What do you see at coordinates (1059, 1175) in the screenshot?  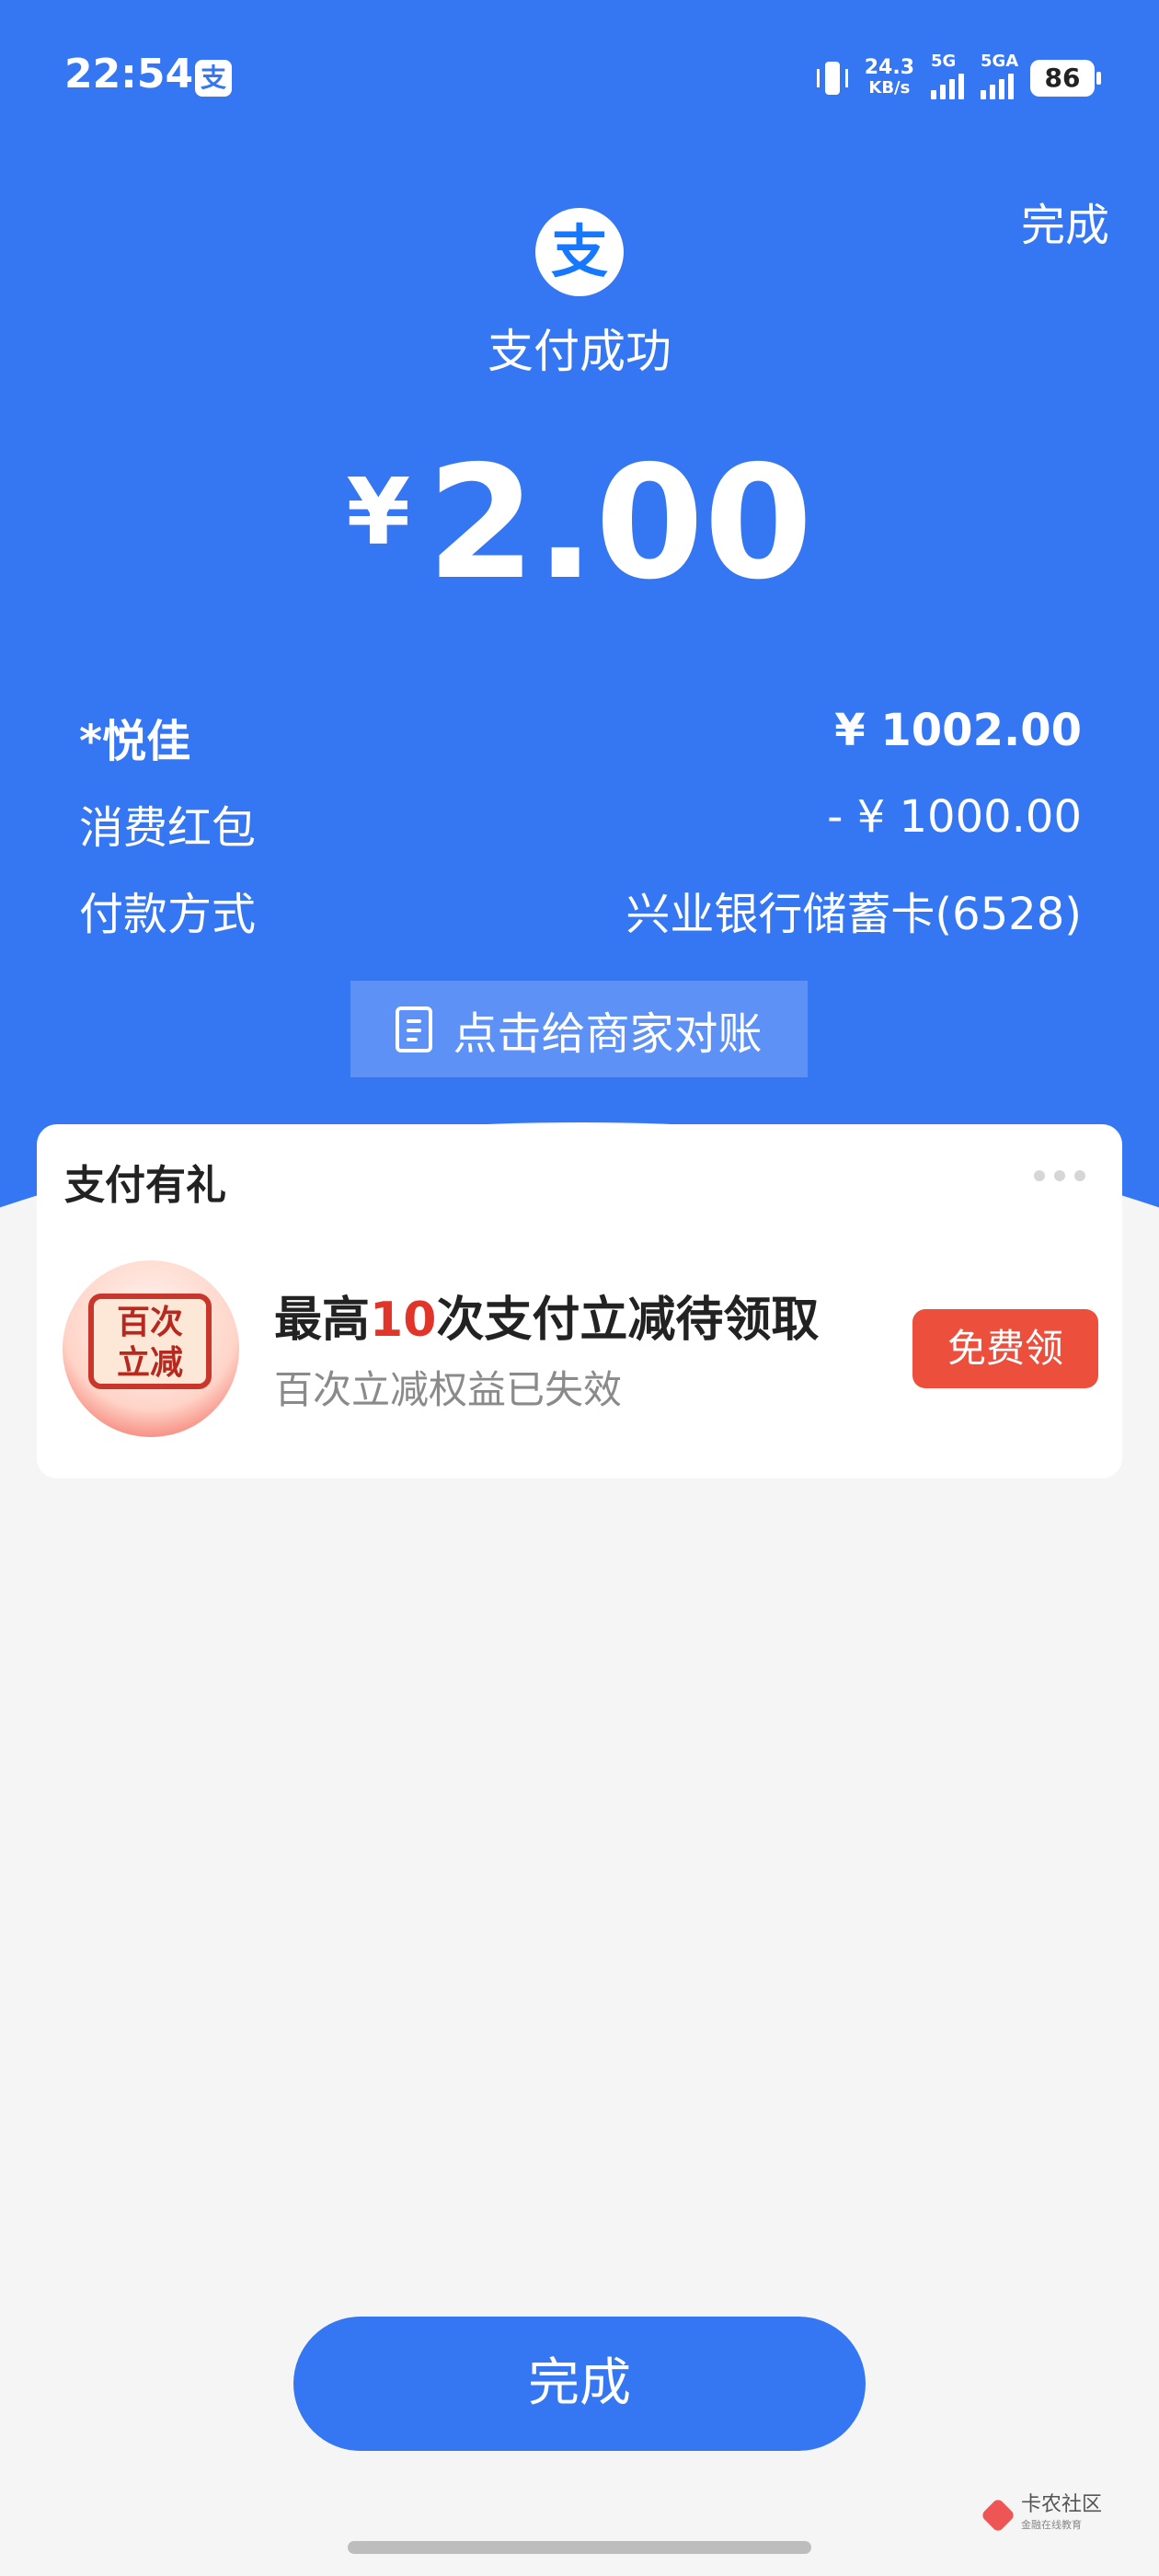 I see `more-options-icon` at bounding box center [1059, 1175].